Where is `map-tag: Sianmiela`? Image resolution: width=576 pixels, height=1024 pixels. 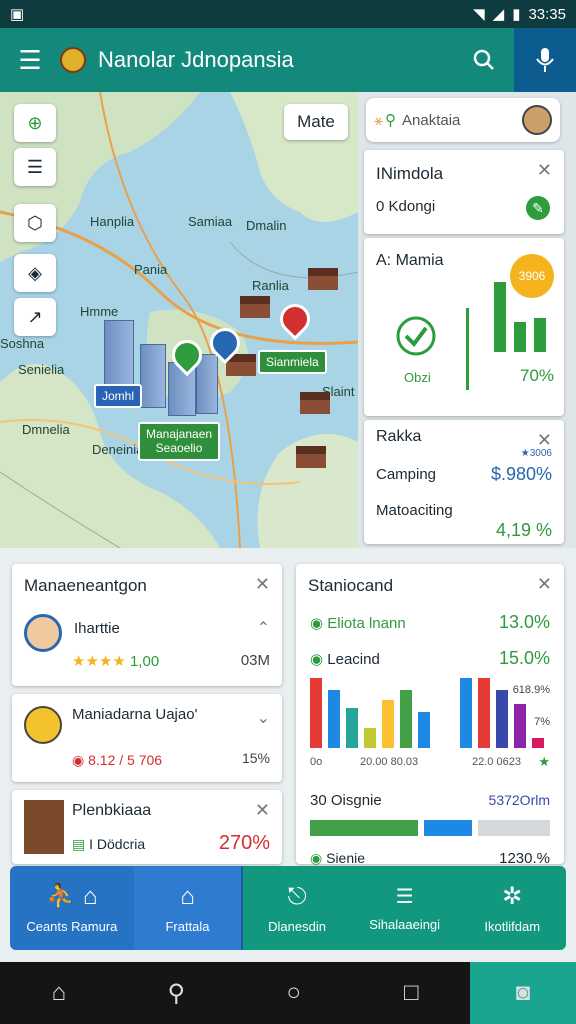
map-tag: Sianmiela is located at coordinates (292, 362).